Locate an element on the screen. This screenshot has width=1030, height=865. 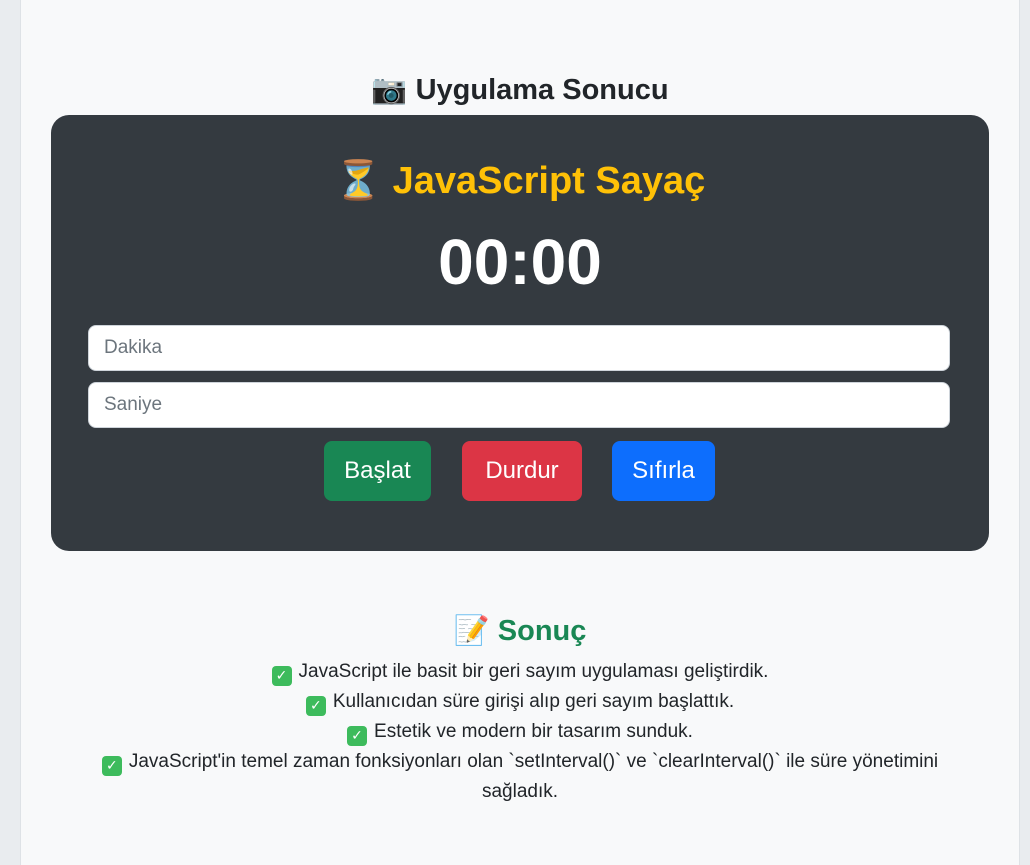
list-item: ✓ Estetik ve modern bir tasarım sunduk. is located at coordinates (520, 732).